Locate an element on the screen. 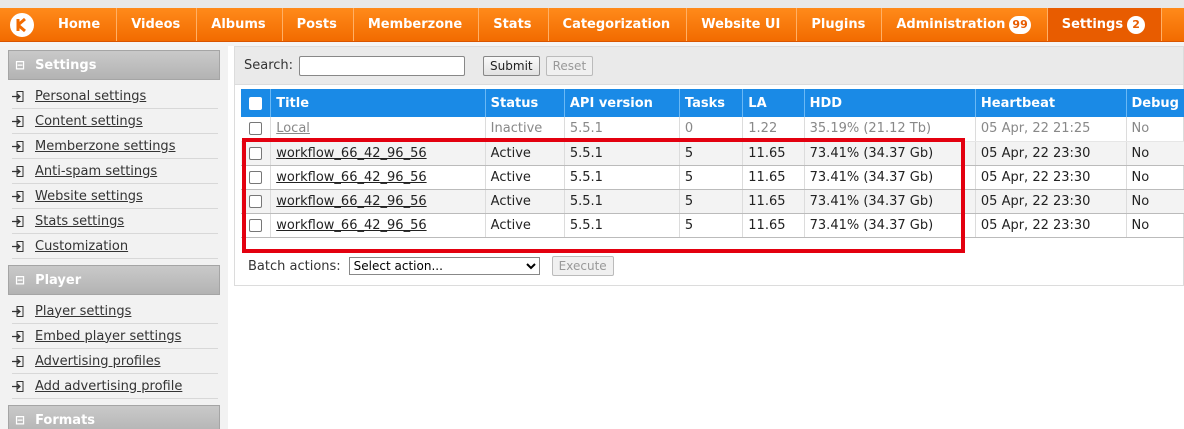 This screenshot has width=1184, height=429. execute-button: Execute is located at coordinates (582, 266).